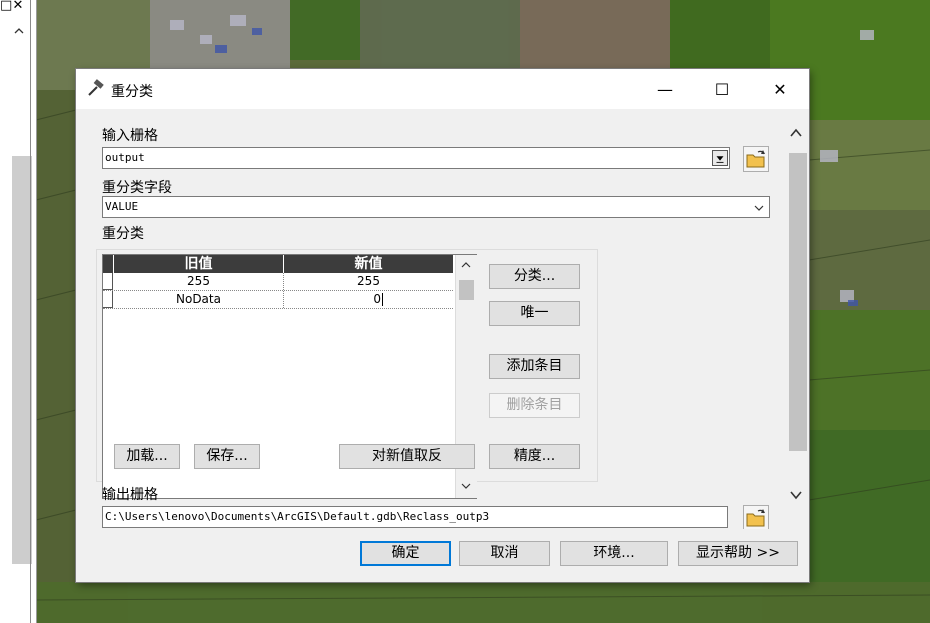 This screenshot has height=623, width=930. Describe the element at coordinates (720, 158) in the screenshot. I see `dropdown-arrow-icon` at that location.